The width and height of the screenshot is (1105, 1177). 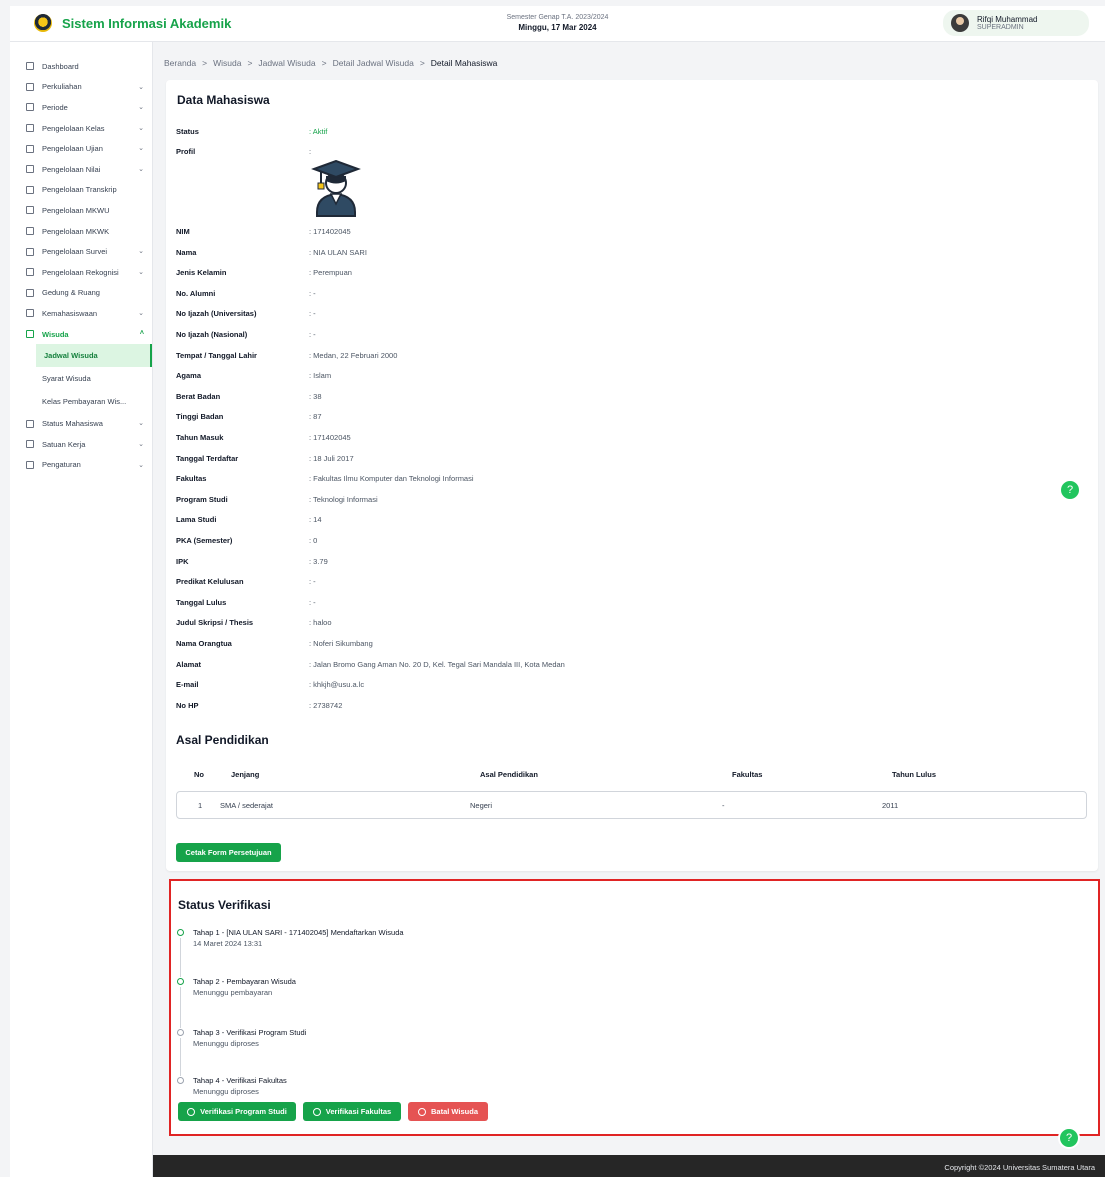 I want to click on sidebar-item-label: Pengaturan, so click(x=61, y=465).